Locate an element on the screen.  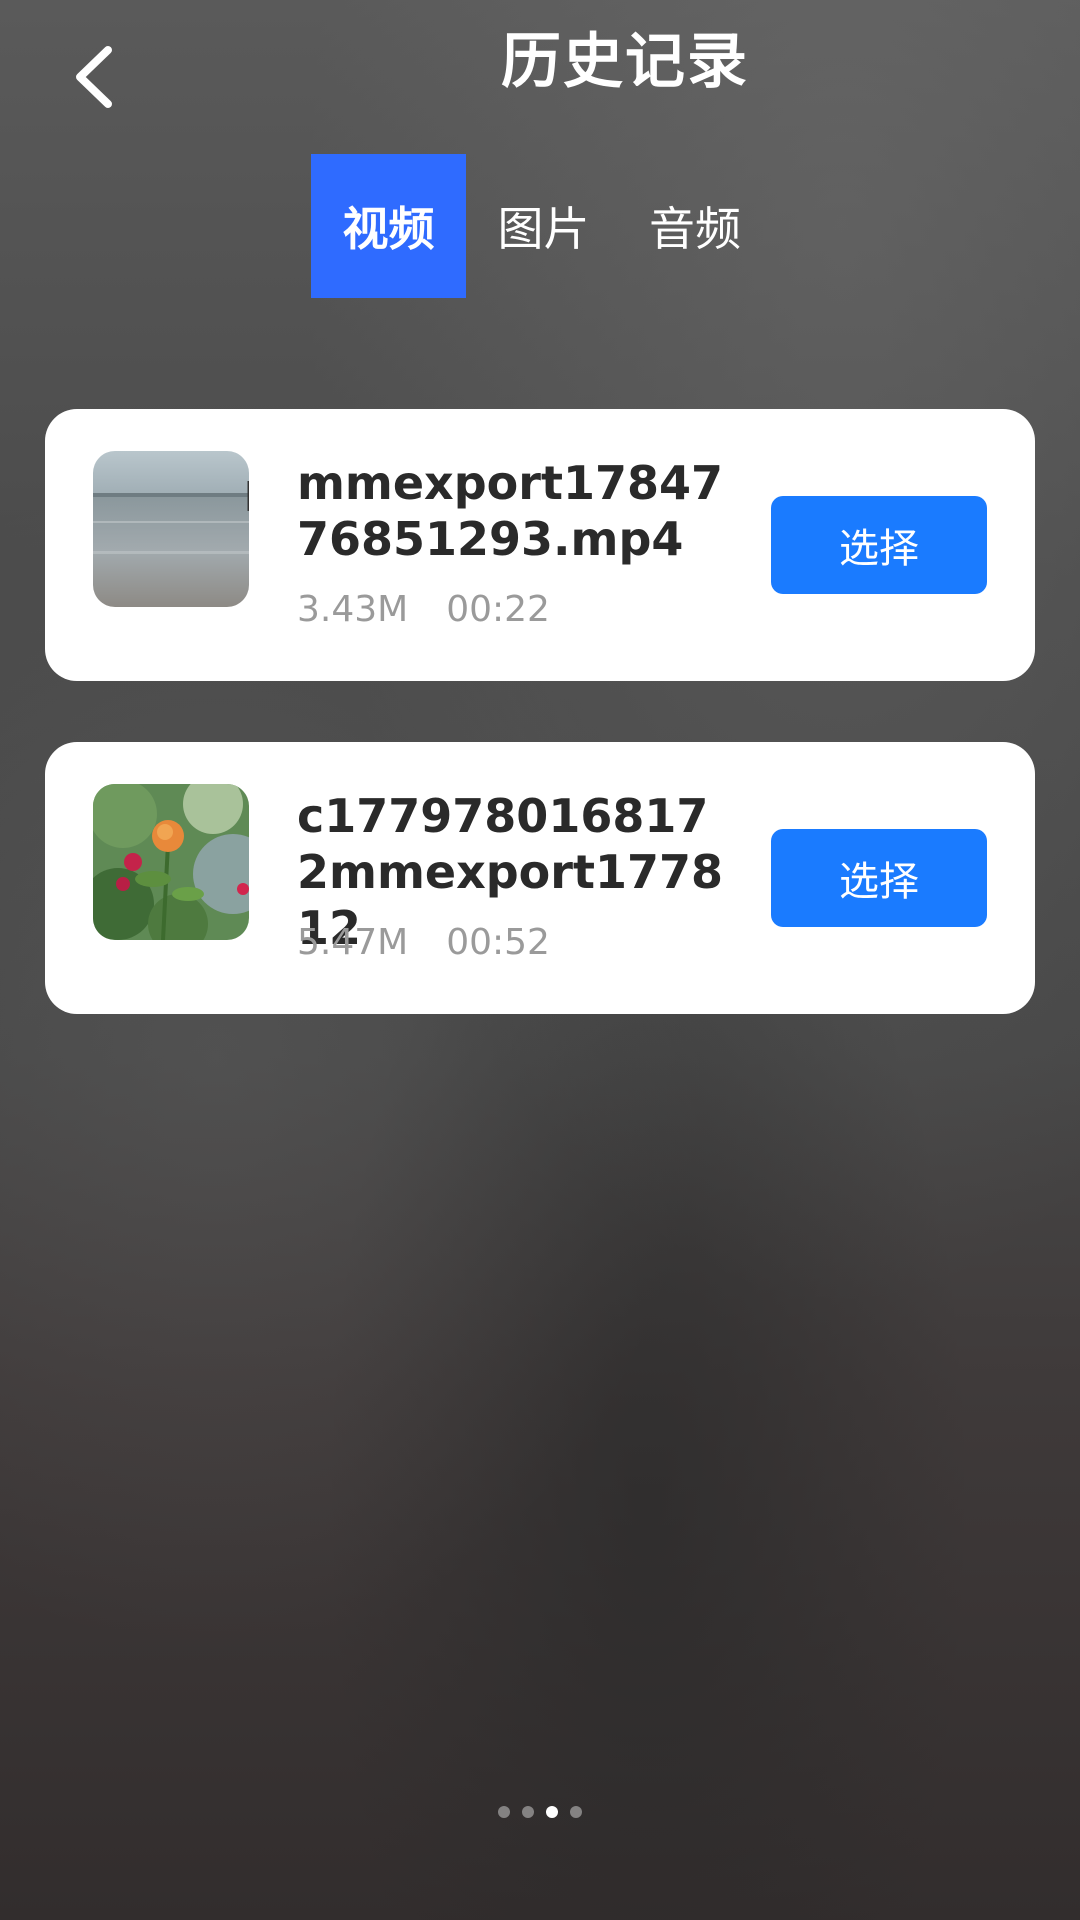
file-size: 5.47M is located at coordinates (353, 942).